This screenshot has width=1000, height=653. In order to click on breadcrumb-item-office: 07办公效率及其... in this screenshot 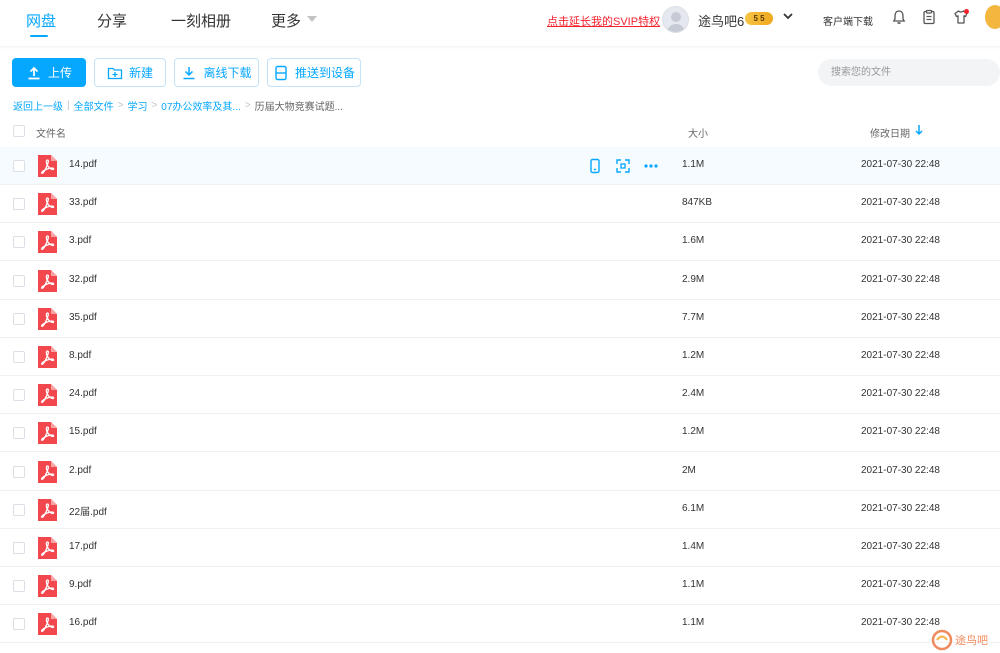, I will do `click(200, 105)`.